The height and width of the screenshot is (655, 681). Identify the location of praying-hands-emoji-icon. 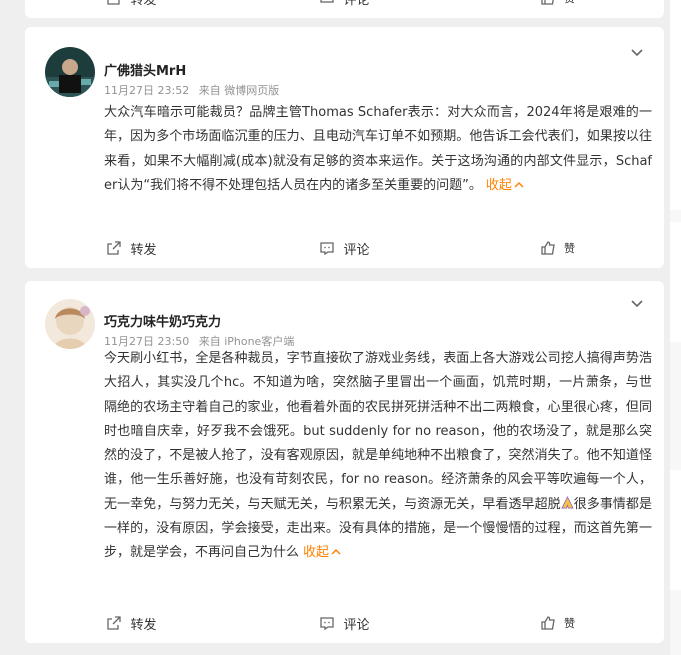
(567, 502).